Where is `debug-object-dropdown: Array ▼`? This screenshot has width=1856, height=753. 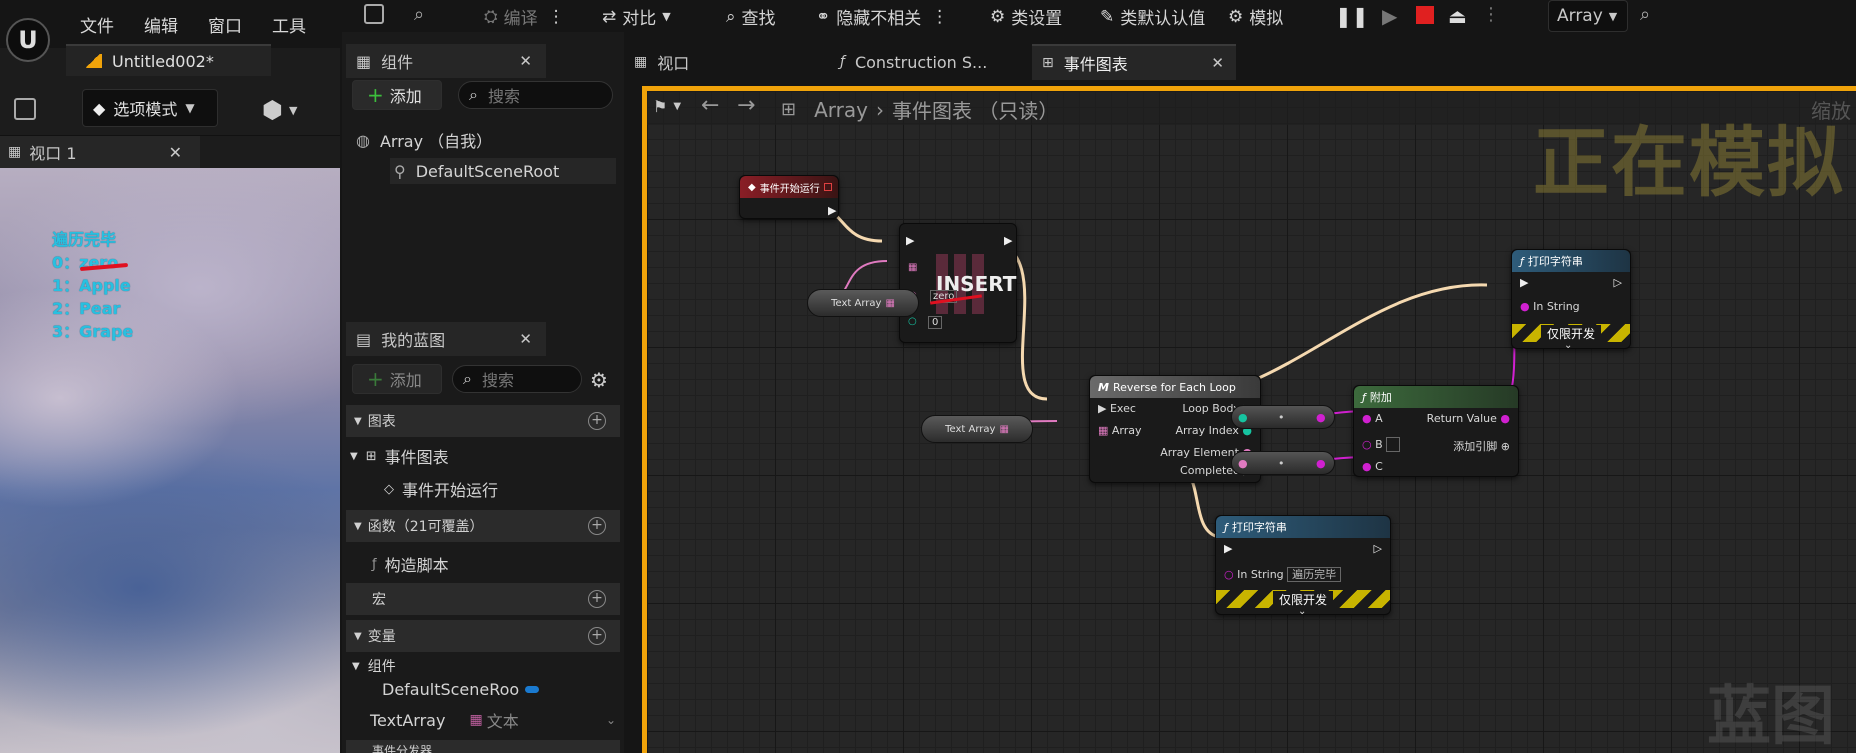 debug-object-dropdown: Array ▼ is located at coordinates (1588, 16).